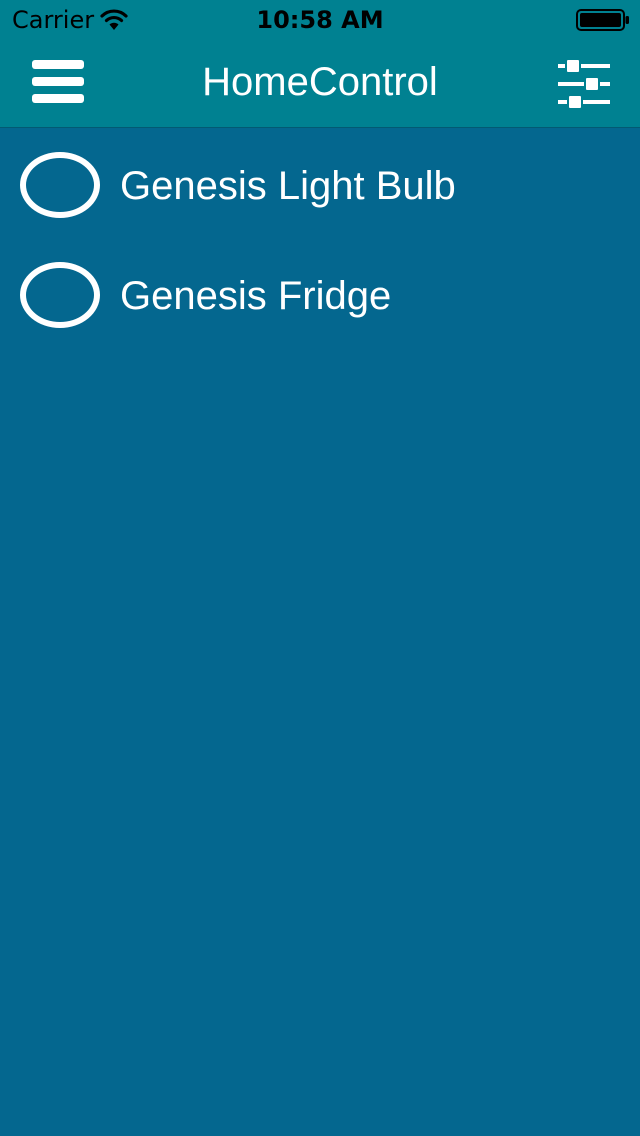 Image resolution: width=640 pixels, height=1136 pixels. Describe the element at coordinates (256, 296) in the screenshot. I see `device-name: Genesis Fridge` at that location.